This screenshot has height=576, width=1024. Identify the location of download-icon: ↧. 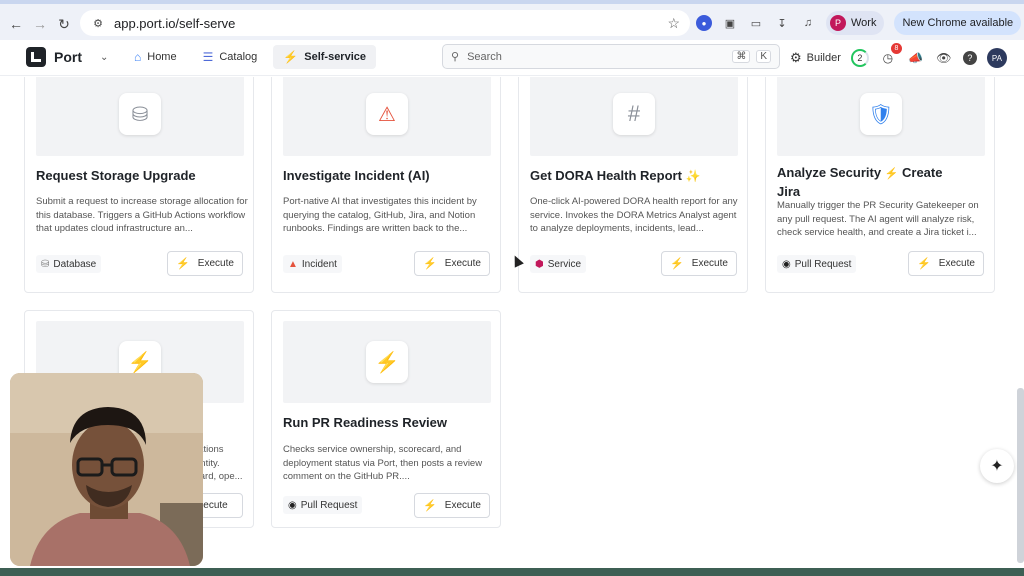
(782, 23).